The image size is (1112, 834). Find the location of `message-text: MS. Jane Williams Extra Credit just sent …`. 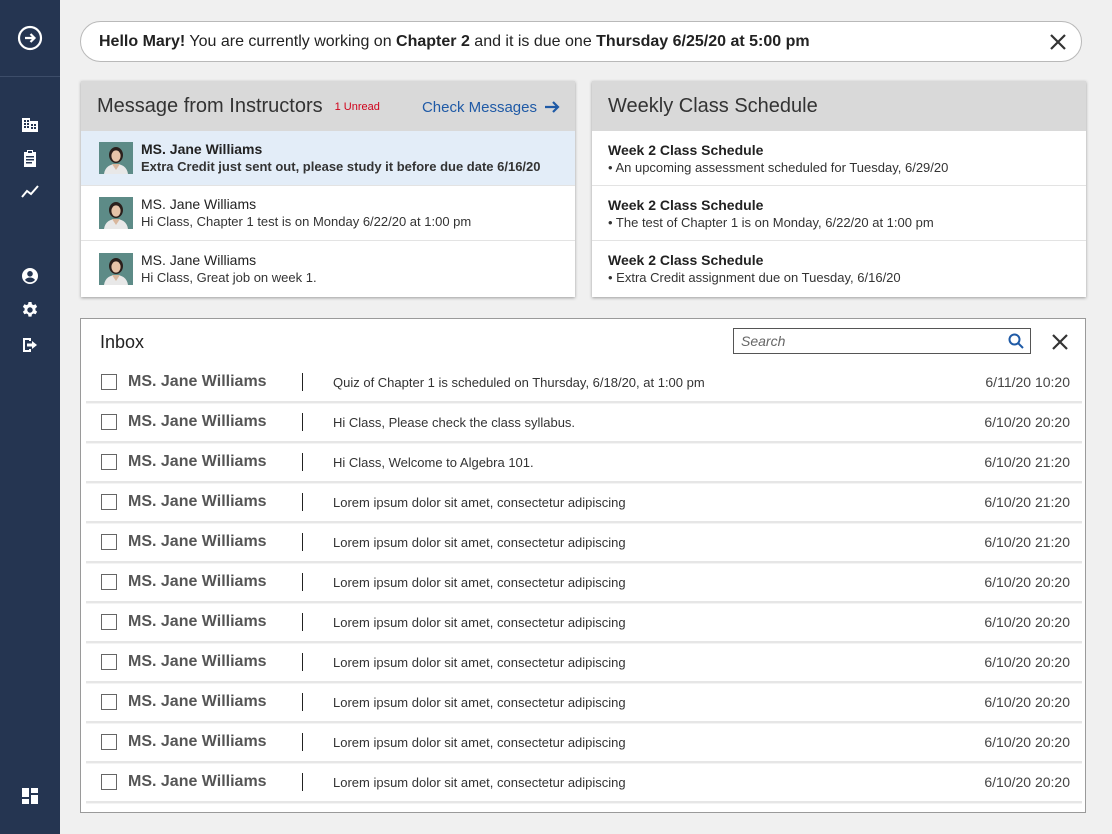

message-text: MS. Jane Williams Extra Credit just sent … is located at coordinates (341, 158).